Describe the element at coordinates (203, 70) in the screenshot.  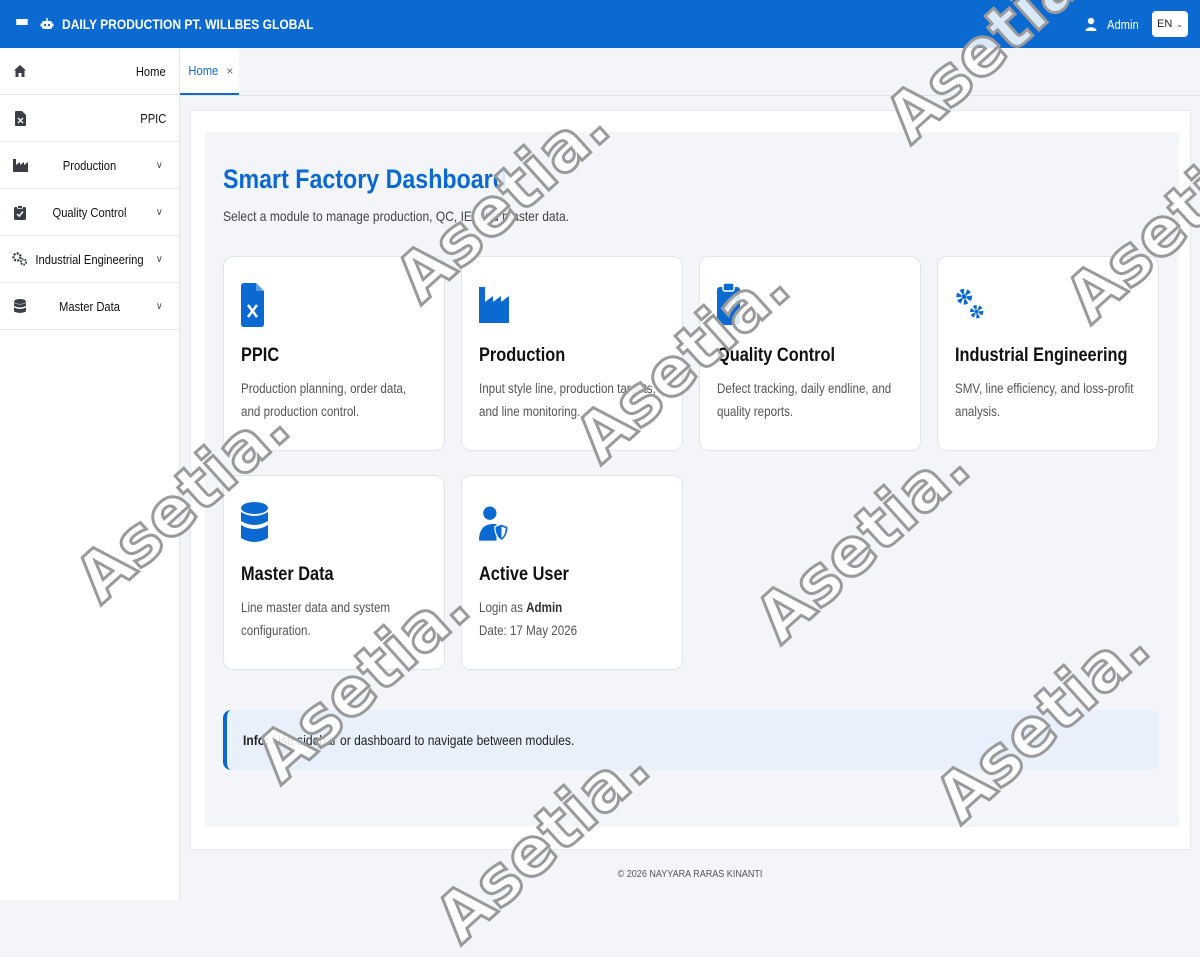
I see `tab-label: Home` at that location.